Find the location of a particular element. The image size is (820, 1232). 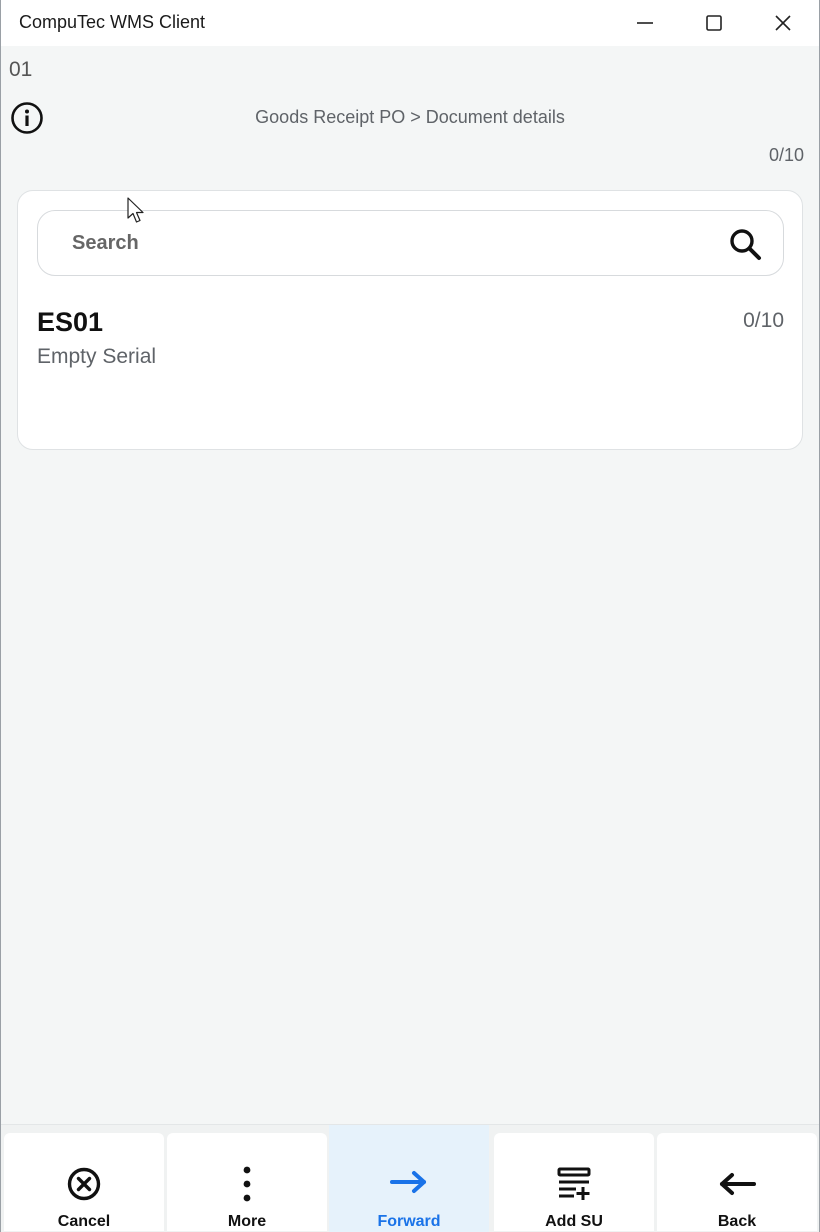

add-su-button: Add SU is located at coordinates (574, 1182).